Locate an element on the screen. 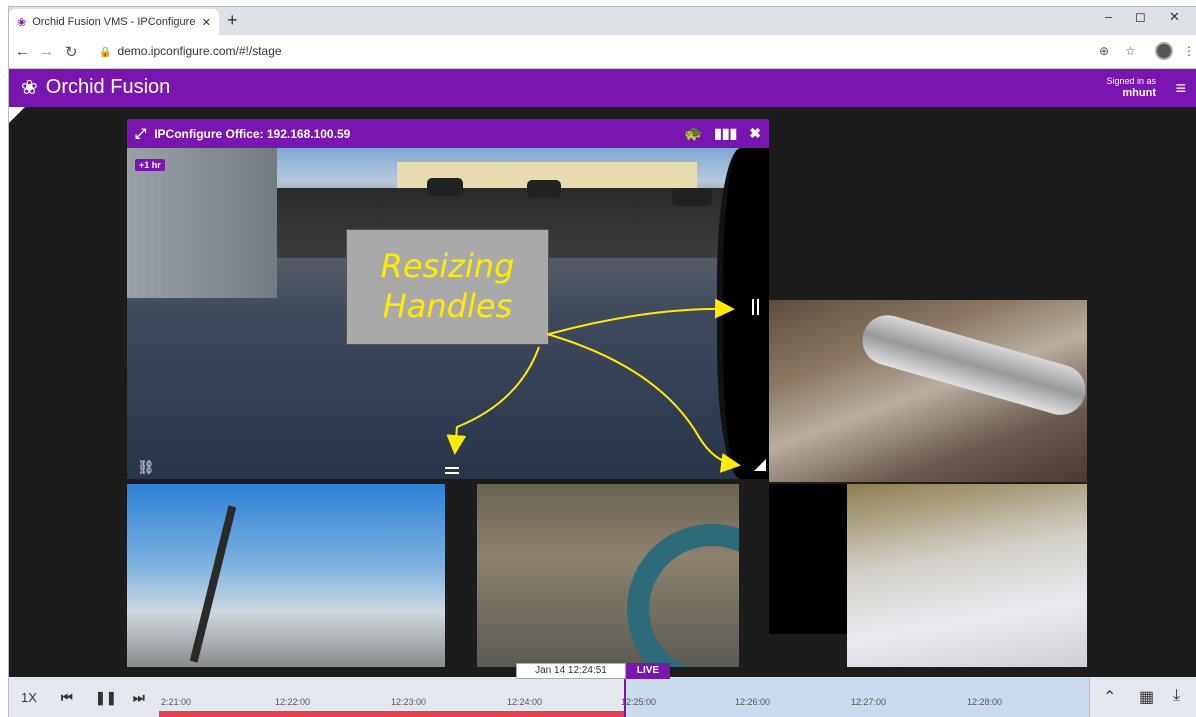 The width and height of the screenshot is (1196, 717). timeline-tick: 12:22:00 is located at coordinates (293, 702).